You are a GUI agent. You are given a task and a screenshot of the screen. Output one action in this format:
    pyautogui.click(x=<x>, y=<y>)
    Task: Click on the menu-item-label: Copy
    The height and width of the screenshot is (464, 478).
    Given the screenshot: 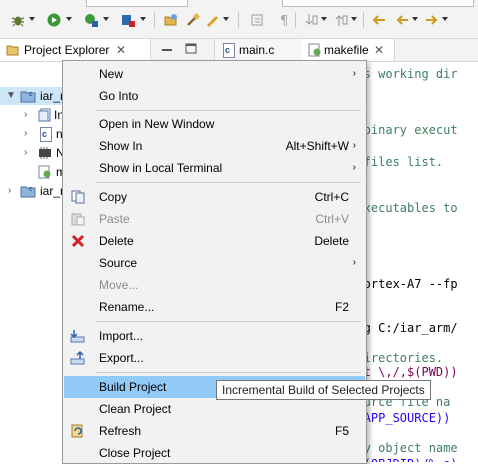 What is the action you would take?
    pyautogui.click(x=113, y=197)
    